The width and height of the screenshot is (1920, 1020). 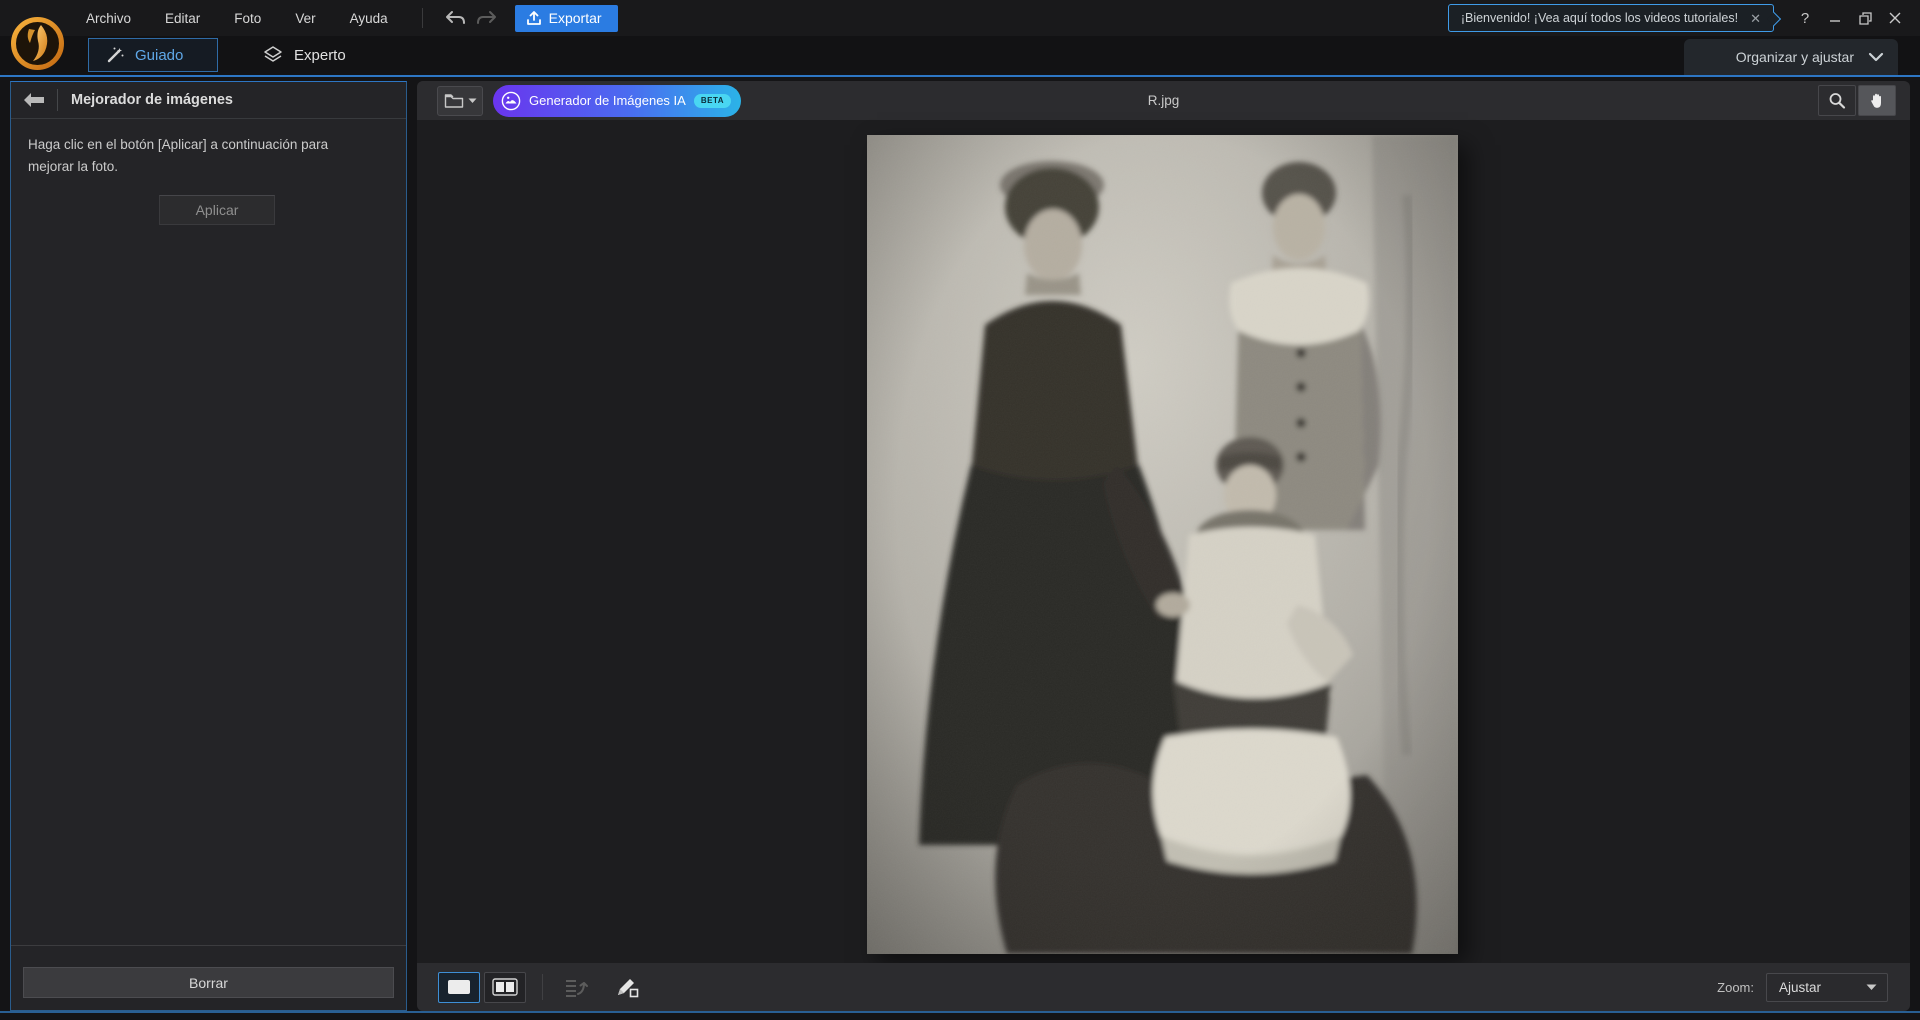 I want to click on magic-wand-icon, so click(x=115, y=55).